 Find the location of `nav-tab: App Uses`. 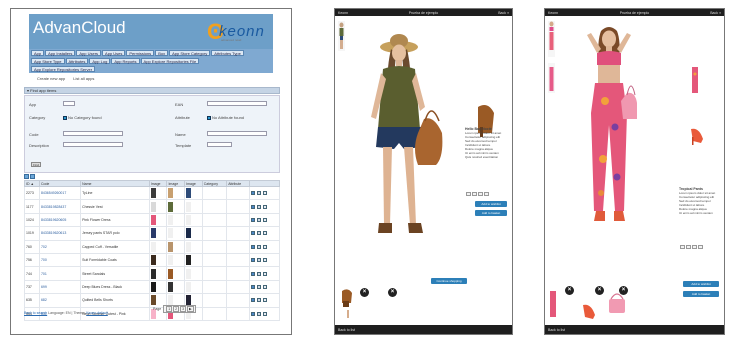

nav-tab: App Uses is located at coordinates (114, 53).